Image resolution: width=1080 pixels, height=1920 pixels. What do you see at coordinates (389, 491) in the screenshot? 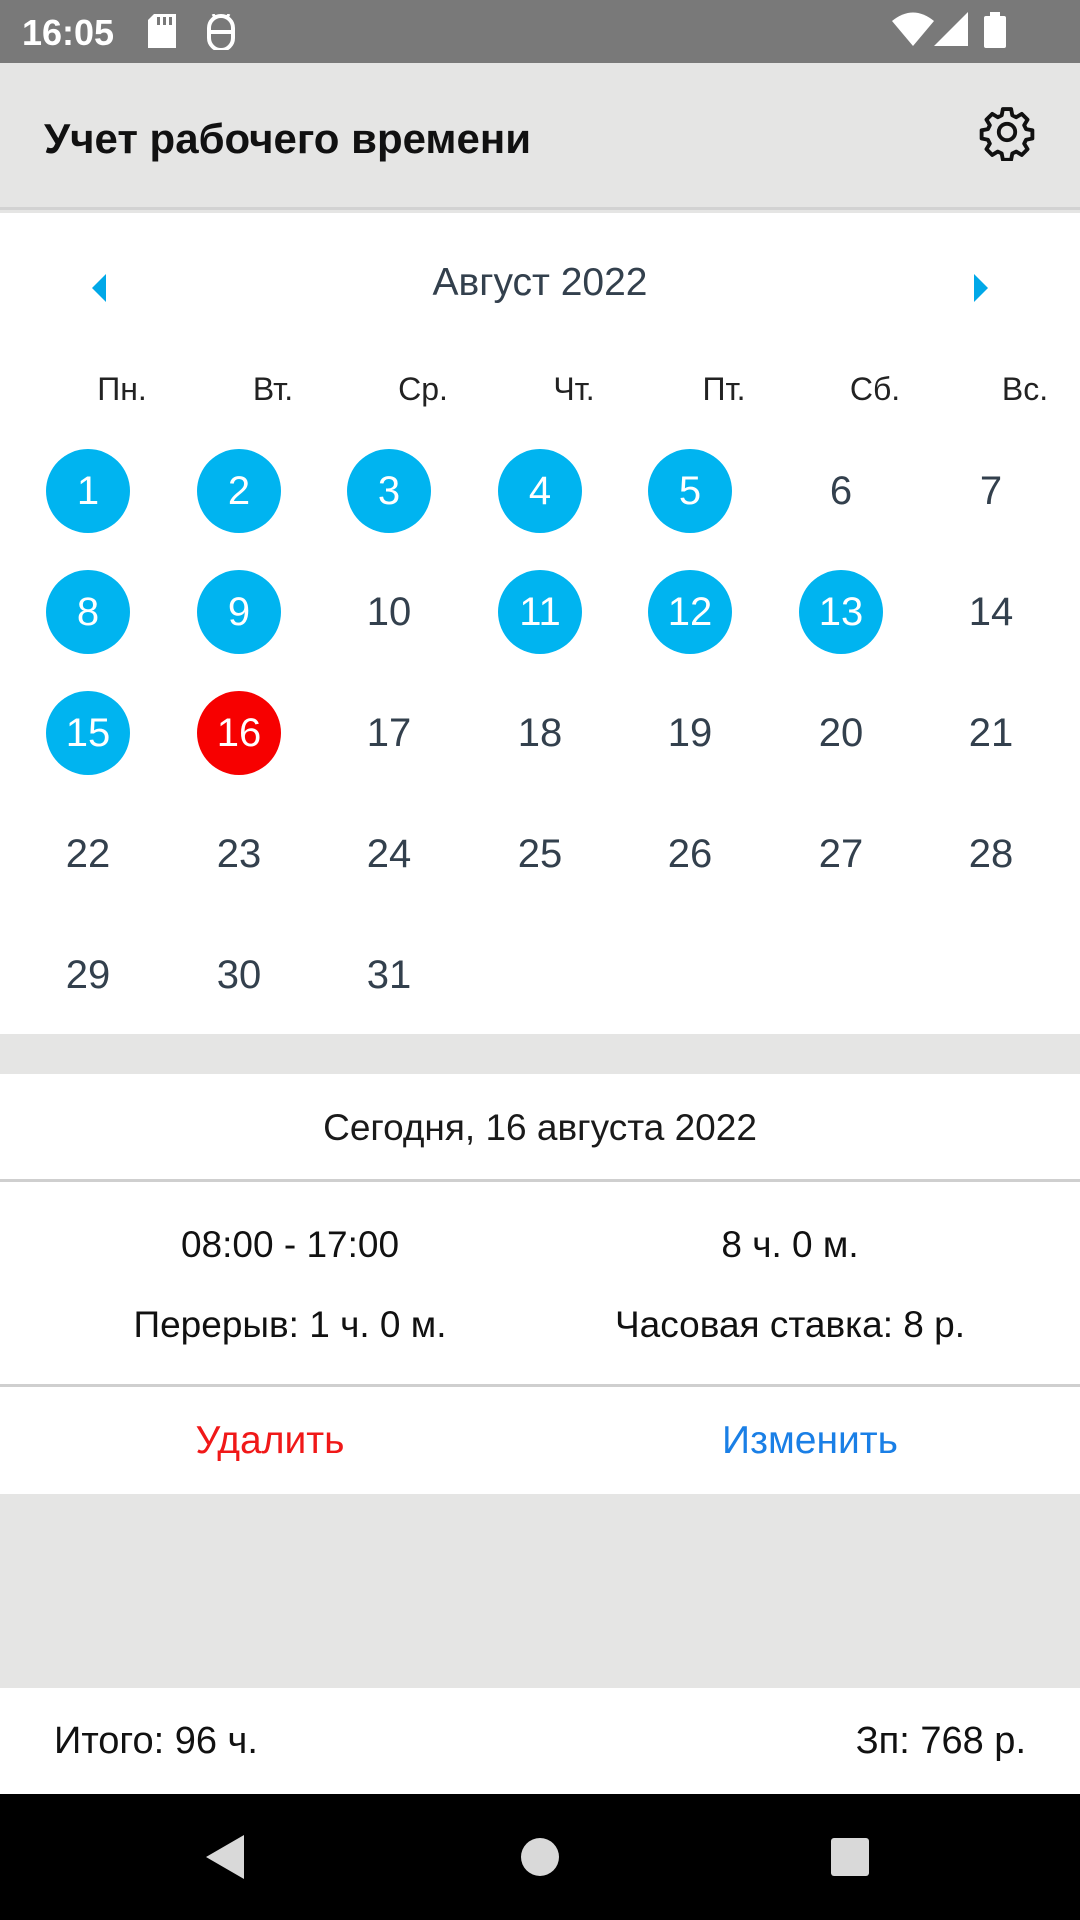
I see `calendar-day-3: 3` at bounding box center [389, 491].